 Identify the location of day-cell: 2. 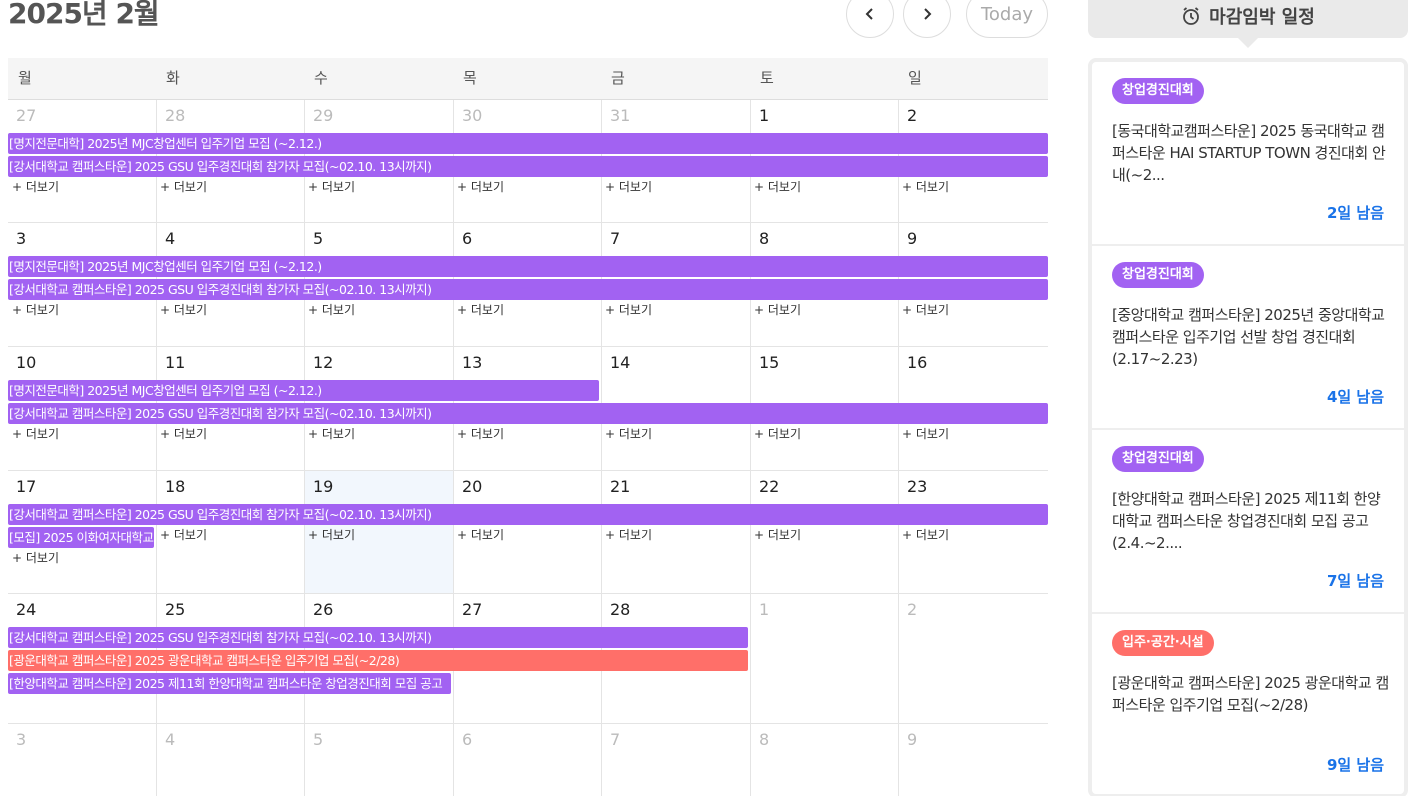
(973, 658).